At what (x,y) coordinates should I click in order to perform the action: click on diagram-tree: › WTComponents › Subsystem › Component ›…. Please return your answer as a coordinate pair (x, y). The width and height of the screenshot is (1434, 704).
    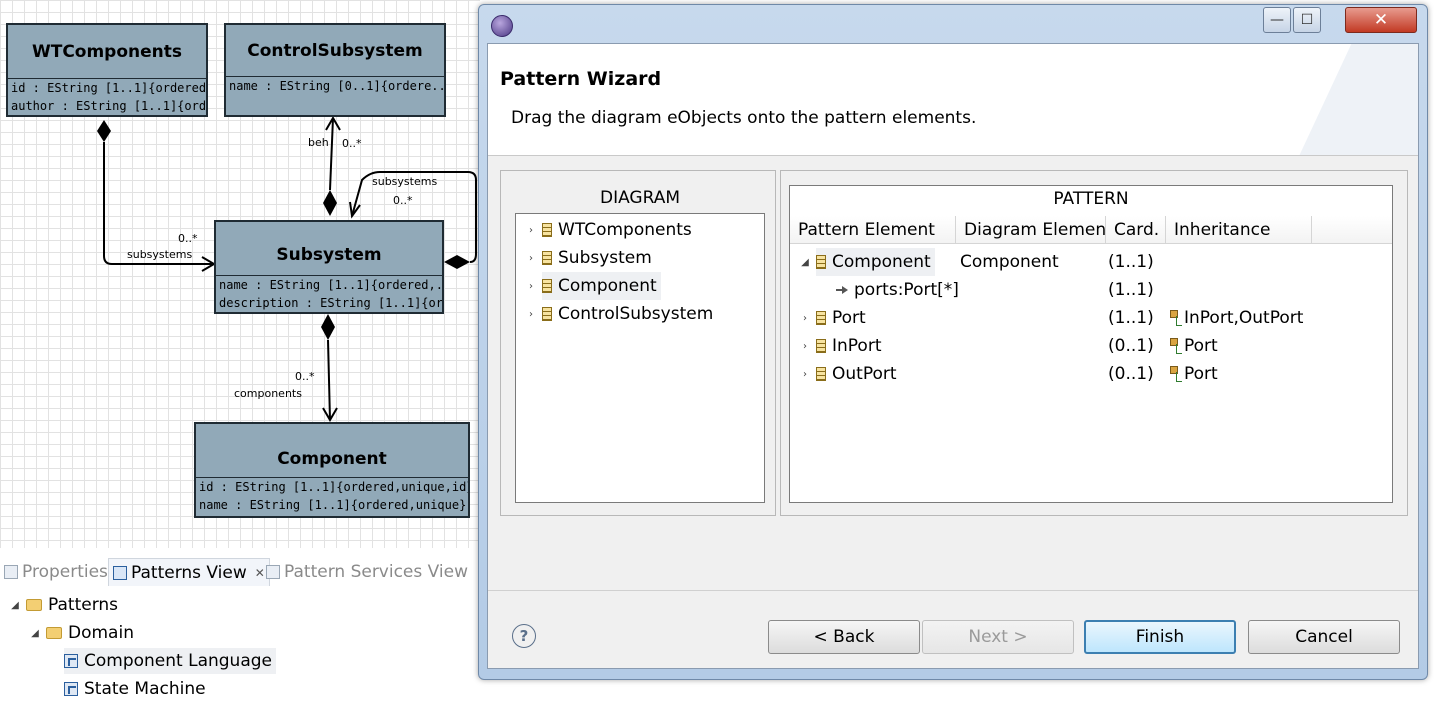
    Looking at the image, I should click on (640, 358).